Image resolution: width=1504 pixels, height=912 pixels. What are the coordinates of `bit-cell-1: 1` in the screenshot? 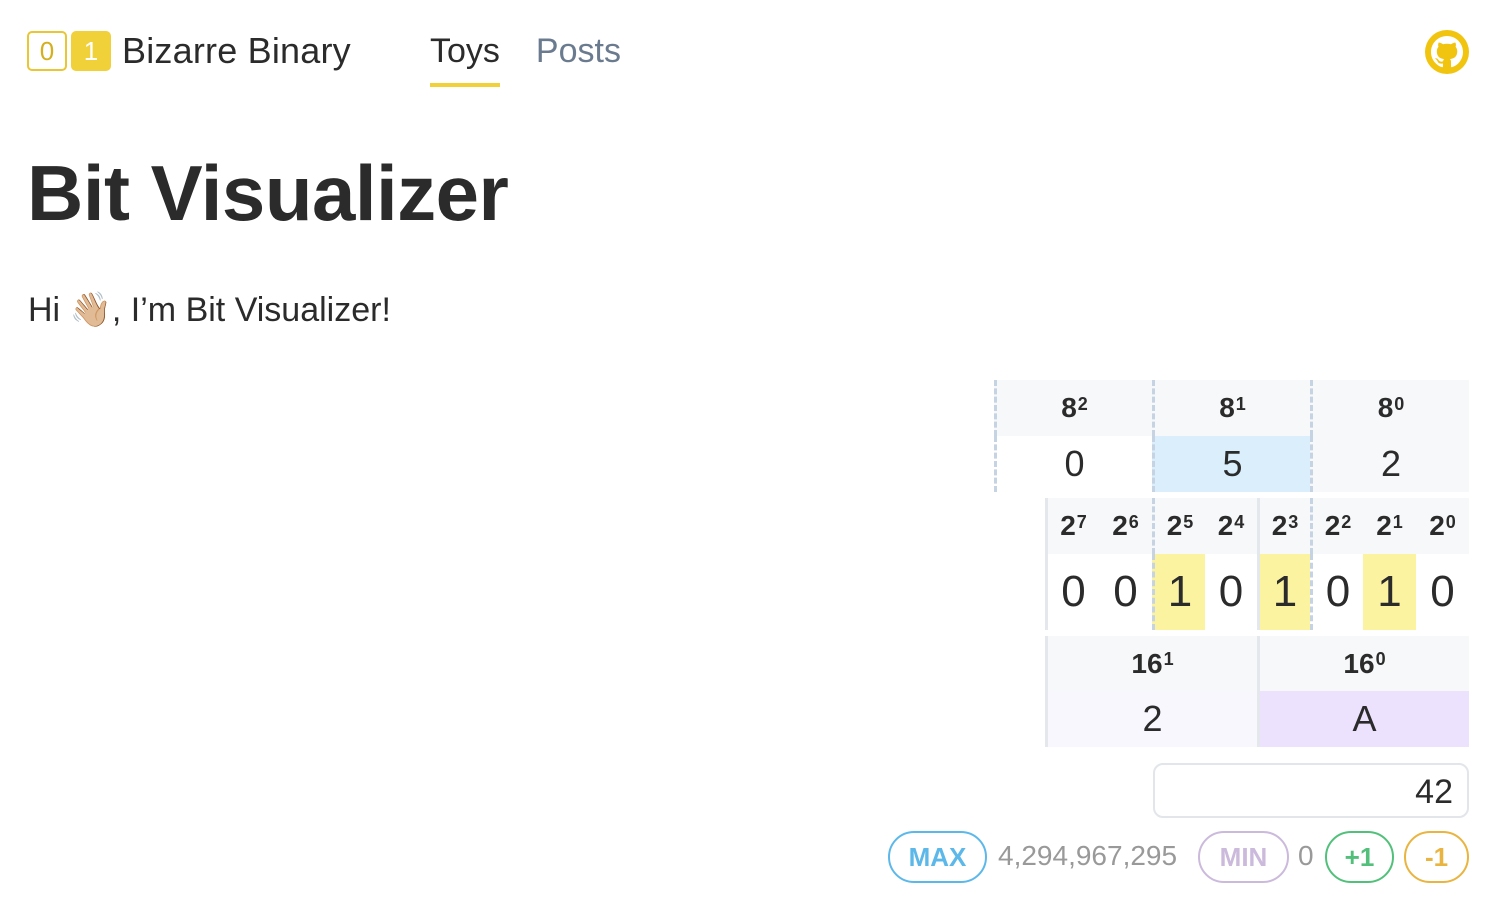 It's located at (1389, 592).